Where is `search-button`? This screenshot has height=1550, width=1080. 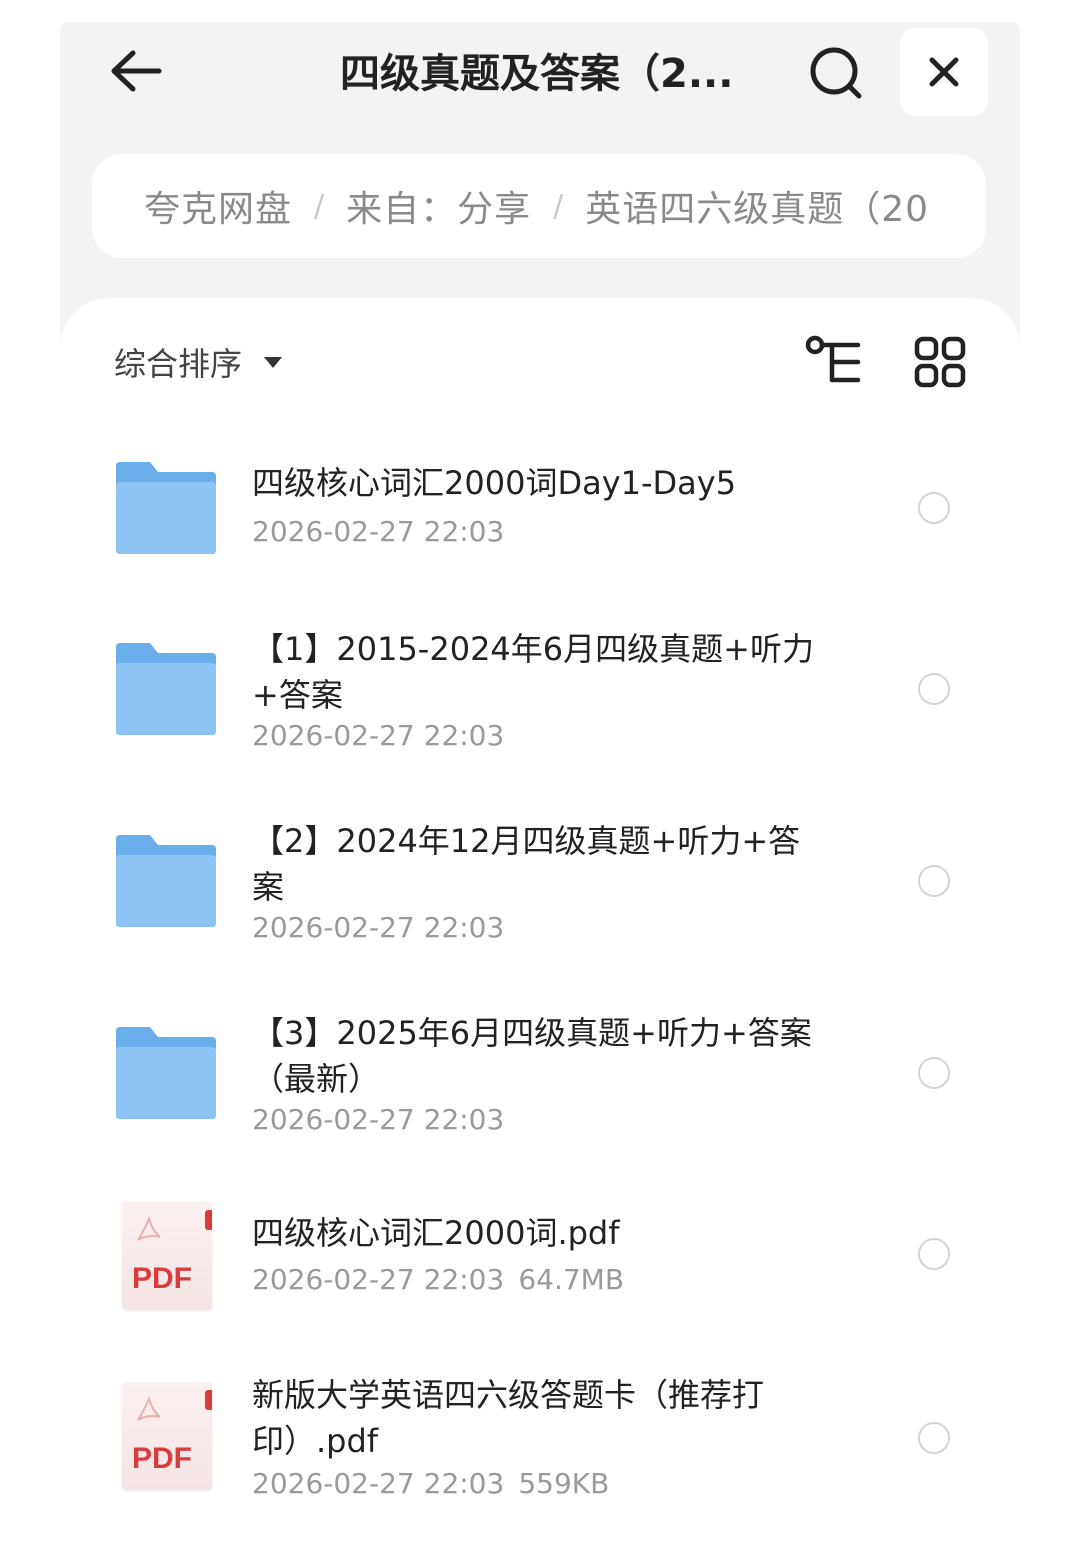
search-button is located at coordinates (836, 73).